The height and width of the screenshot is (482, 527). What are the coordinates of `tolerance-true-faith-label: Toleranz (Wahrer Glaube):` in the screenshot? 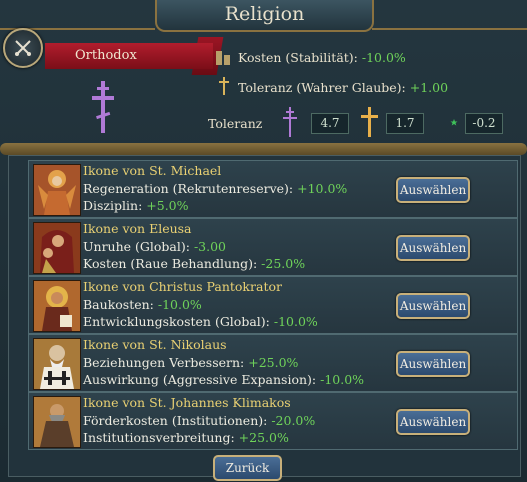 It's located at (322, 87).